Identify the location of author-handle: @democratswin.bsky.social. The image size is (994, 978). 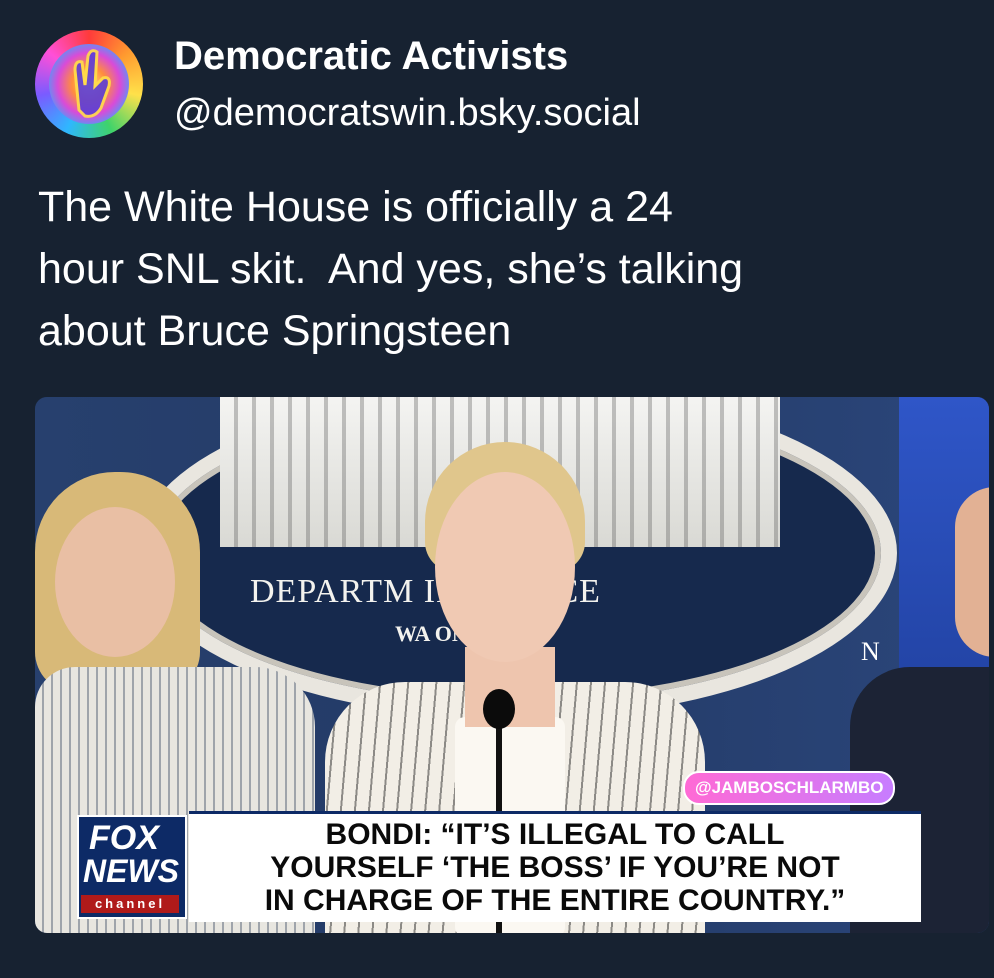
(407, 113).